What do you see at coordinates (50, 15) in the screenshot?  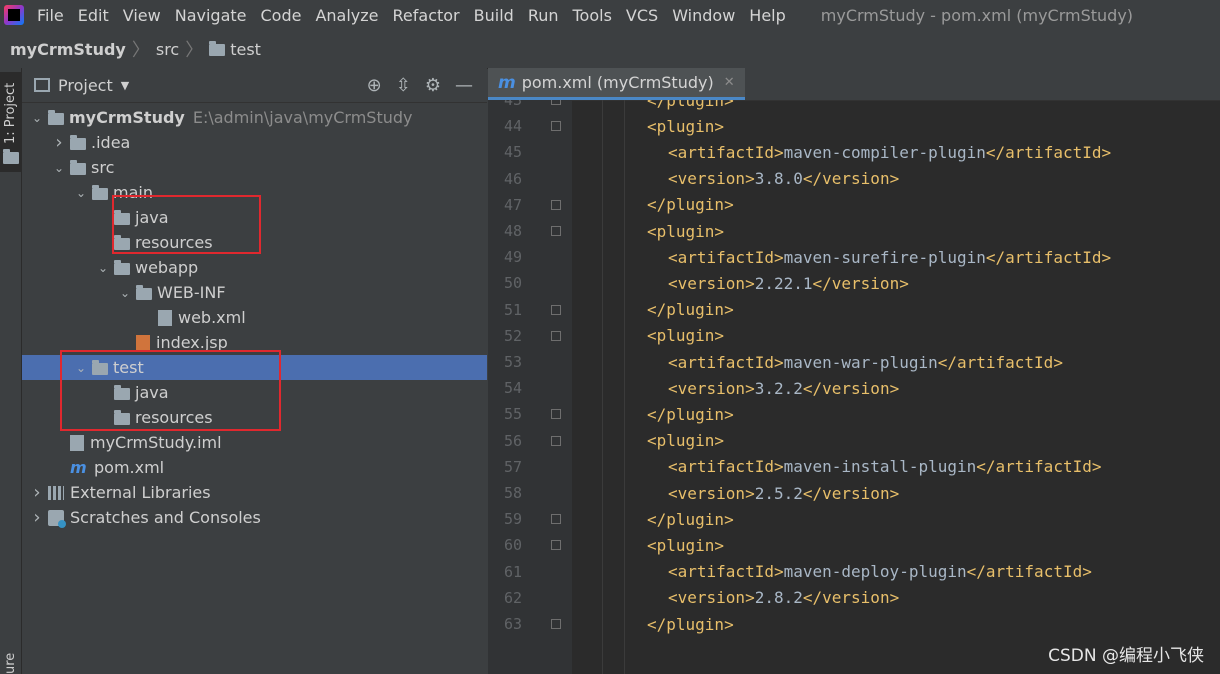 I see `menu-file: File` at bounding box center [50, 15].